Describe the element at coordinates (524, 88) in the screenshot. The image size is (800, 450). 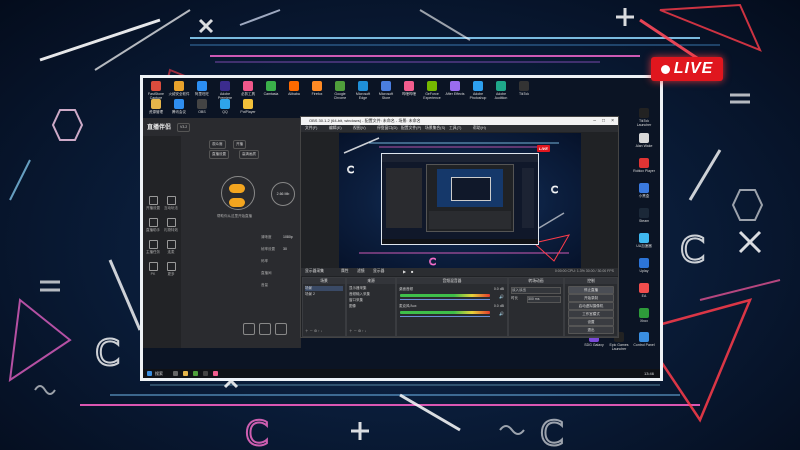
I see `desktop-icon: TikTok` at that location.